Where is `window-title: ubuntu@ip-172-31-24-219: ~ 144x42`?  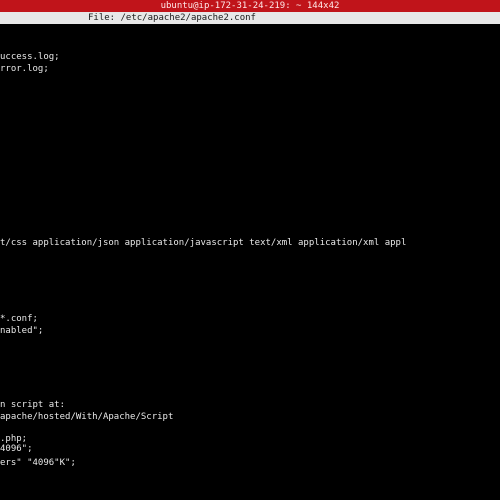
window-title: ubuntu@ip-172-31-24-219: ~ 144x42 is located at coordinates (250, 6).